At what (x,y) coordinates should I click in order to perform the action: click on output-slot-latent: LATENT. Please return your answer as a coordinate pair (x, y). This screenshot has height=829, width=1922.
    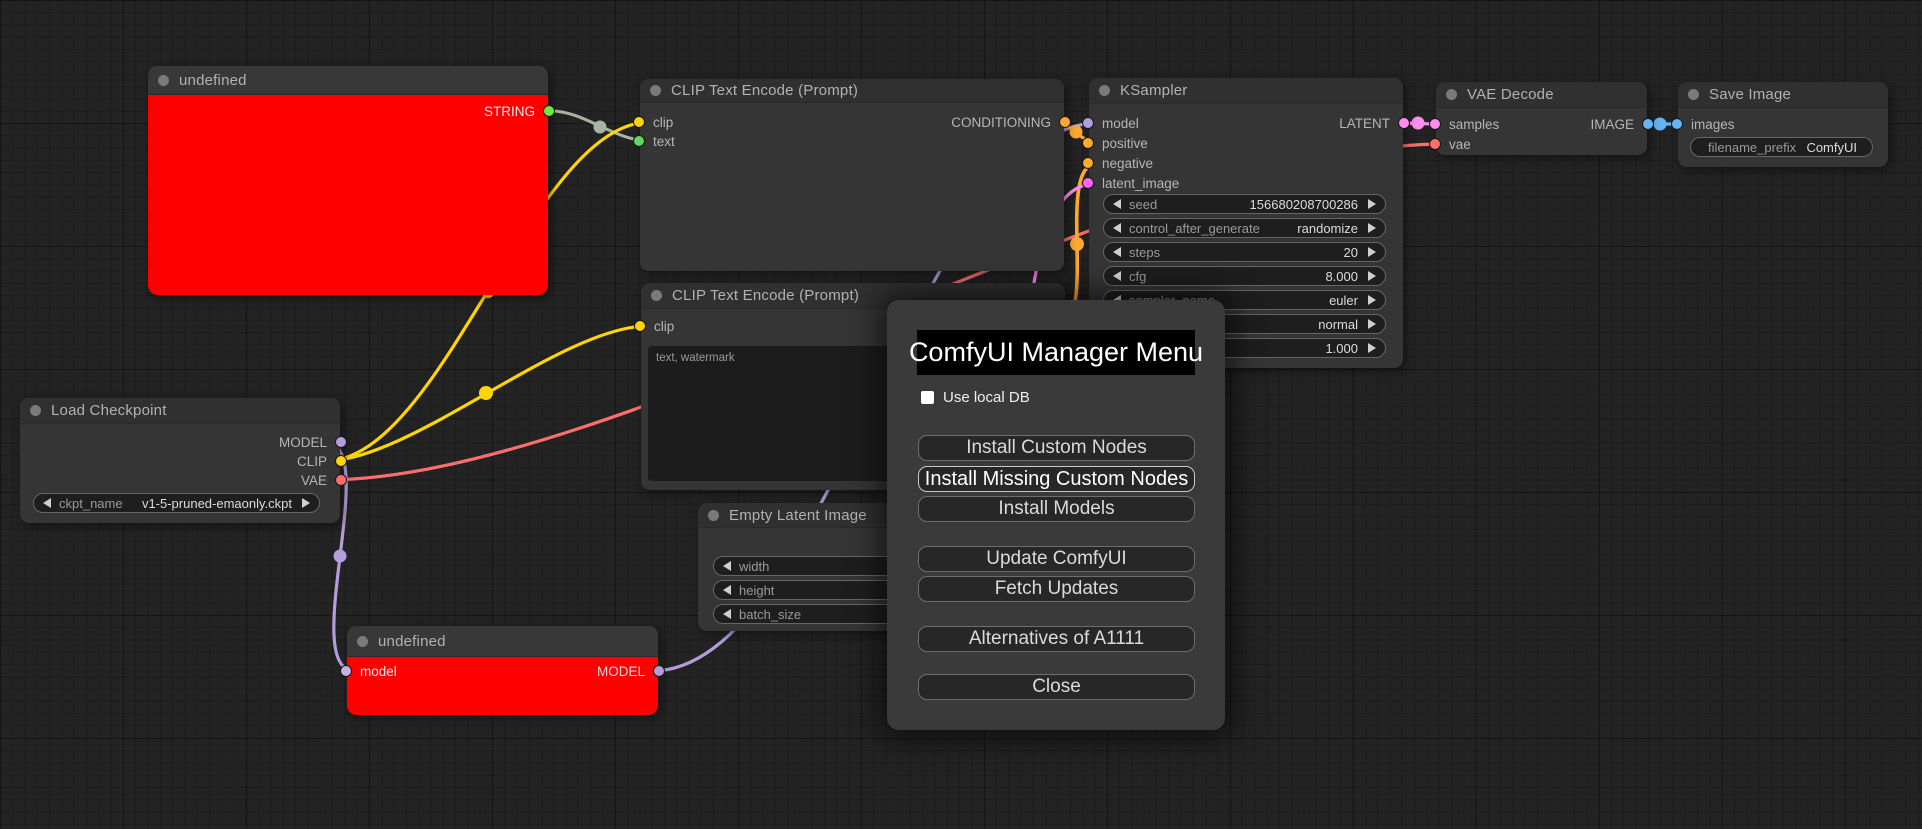
    Looking at the image, I should click on (1249, 123).